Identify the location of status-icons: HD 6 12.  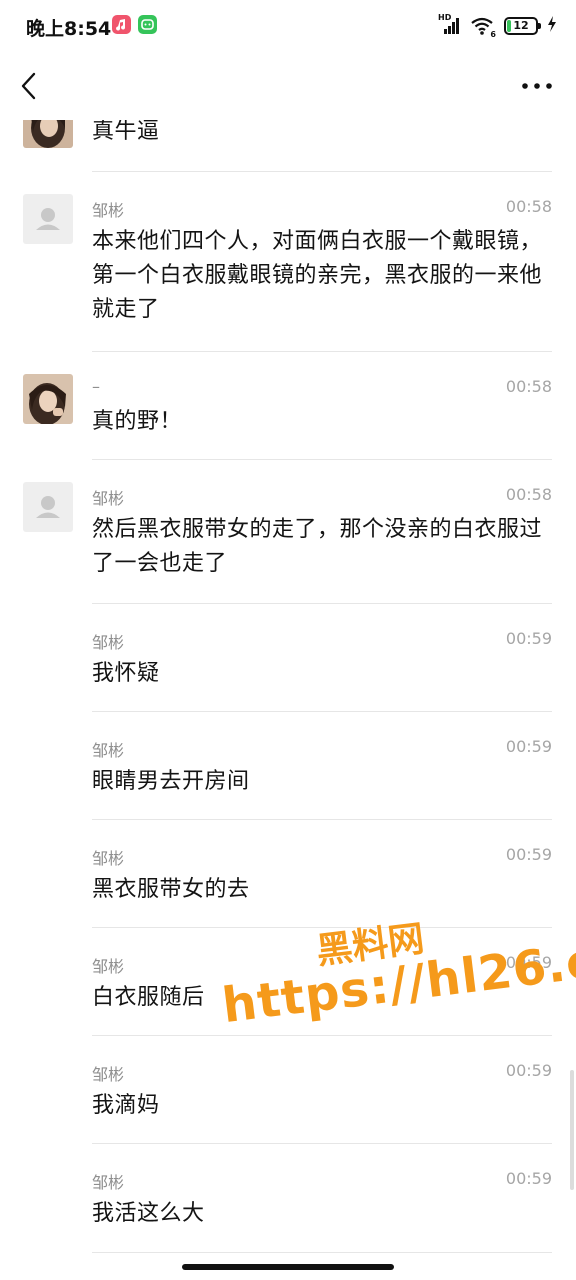
(498, 26).